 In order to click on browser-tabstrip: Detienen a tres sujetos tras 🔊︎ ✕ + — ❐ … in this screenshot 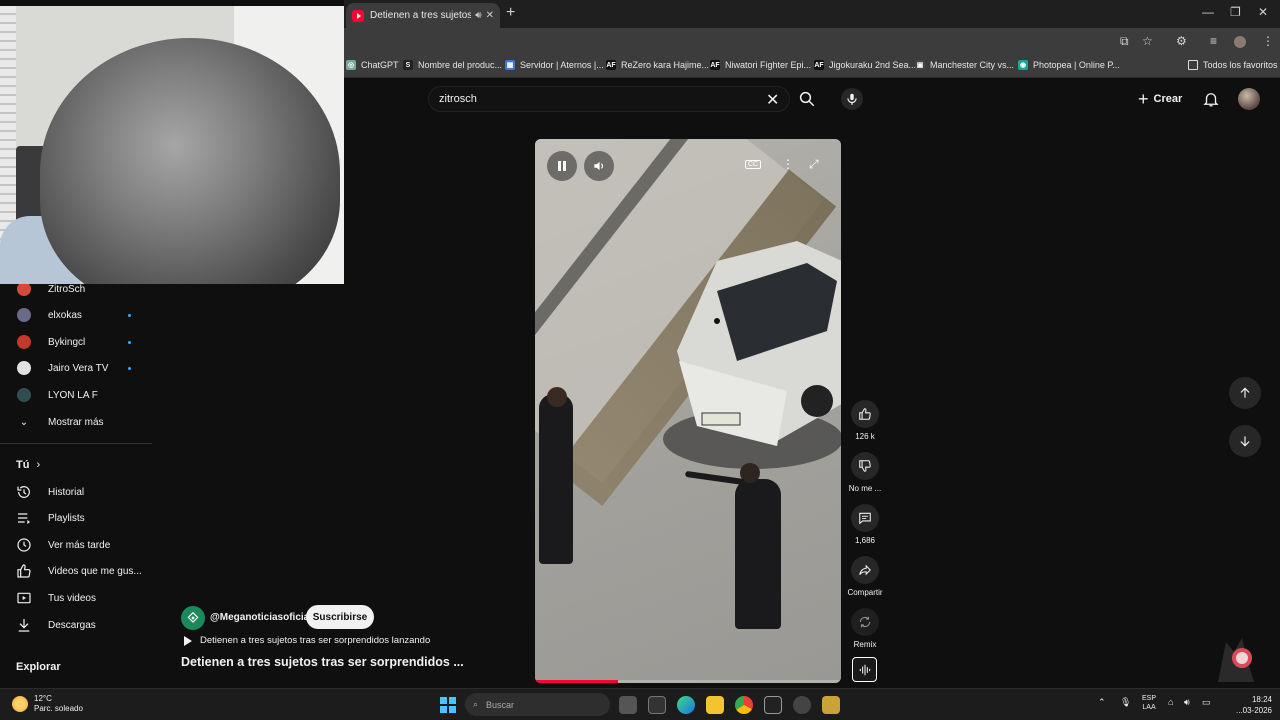, I will do `click(812, 14)`.